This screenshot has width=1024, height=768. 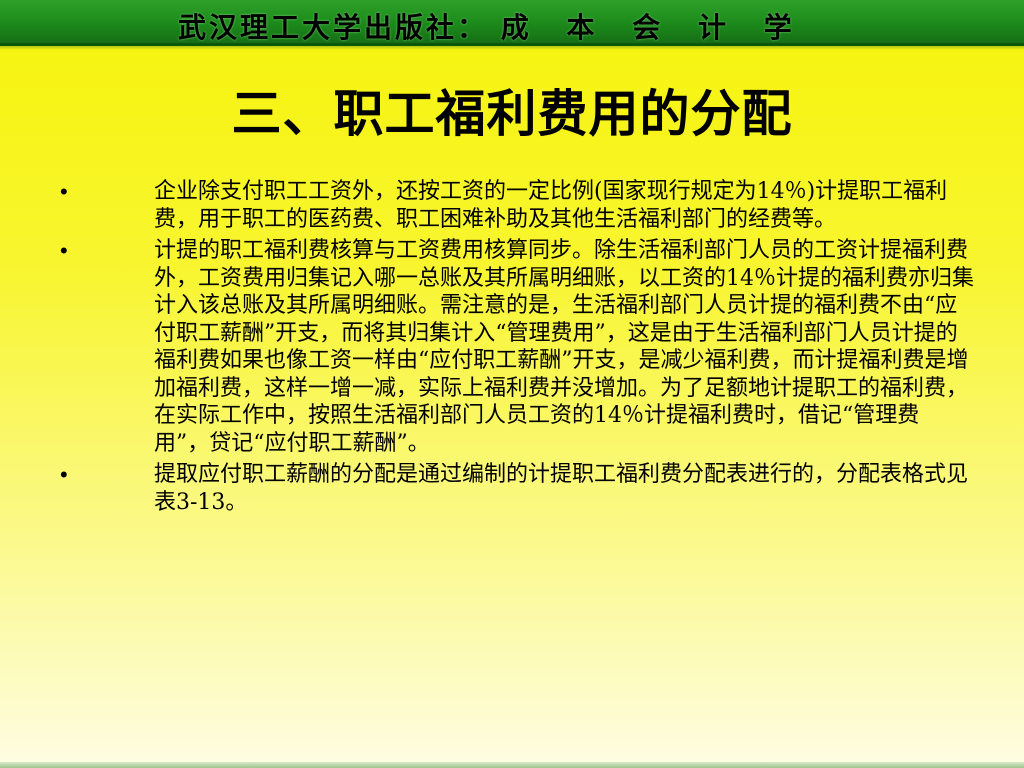 I want to click on footer-band, so click(x=512, y=765).